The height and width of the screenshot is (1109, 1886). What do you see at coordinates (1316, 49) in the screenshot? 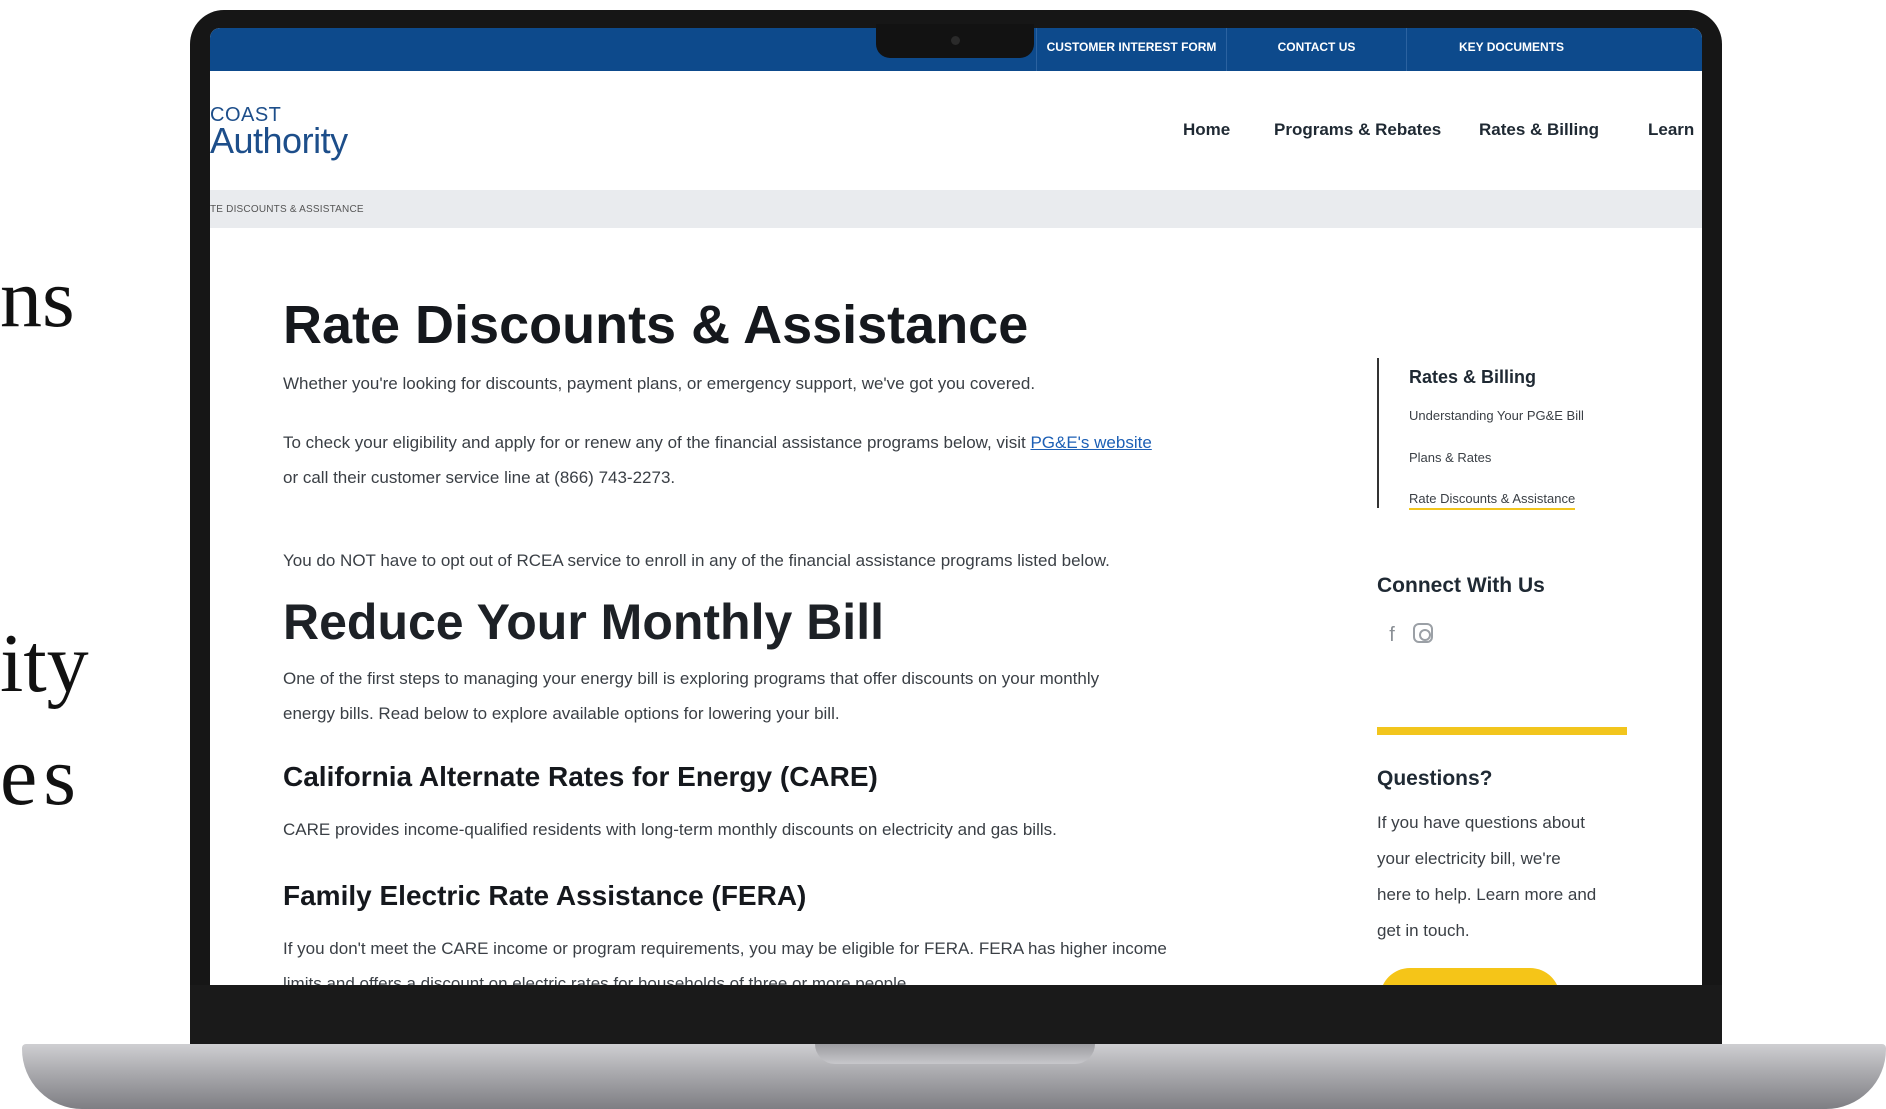
I see `contact-us-link: CONTACT US` at bounding box center [1316, 49].